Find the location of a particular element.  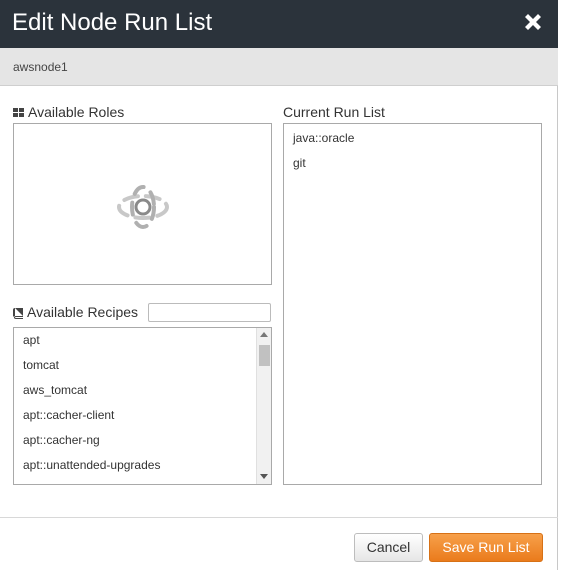

recipe-item-apt-cacher-ng: apt::cacher-ng is located at coordinates (135, 440).